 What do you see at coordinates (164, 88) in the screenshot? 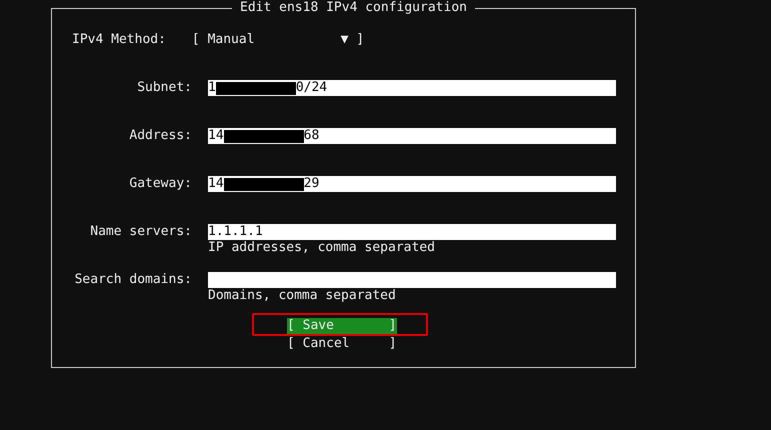
I see `field-label: Subnet:` at bounding box center [164, 88].